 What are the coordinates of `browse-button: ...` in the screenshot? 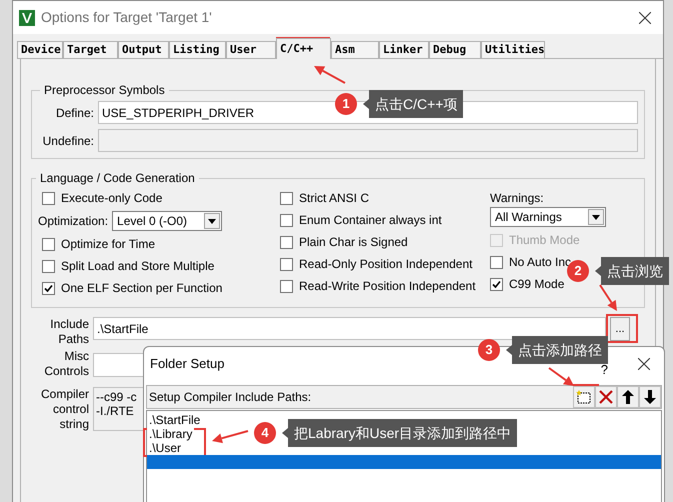 It's located at (620, 329).